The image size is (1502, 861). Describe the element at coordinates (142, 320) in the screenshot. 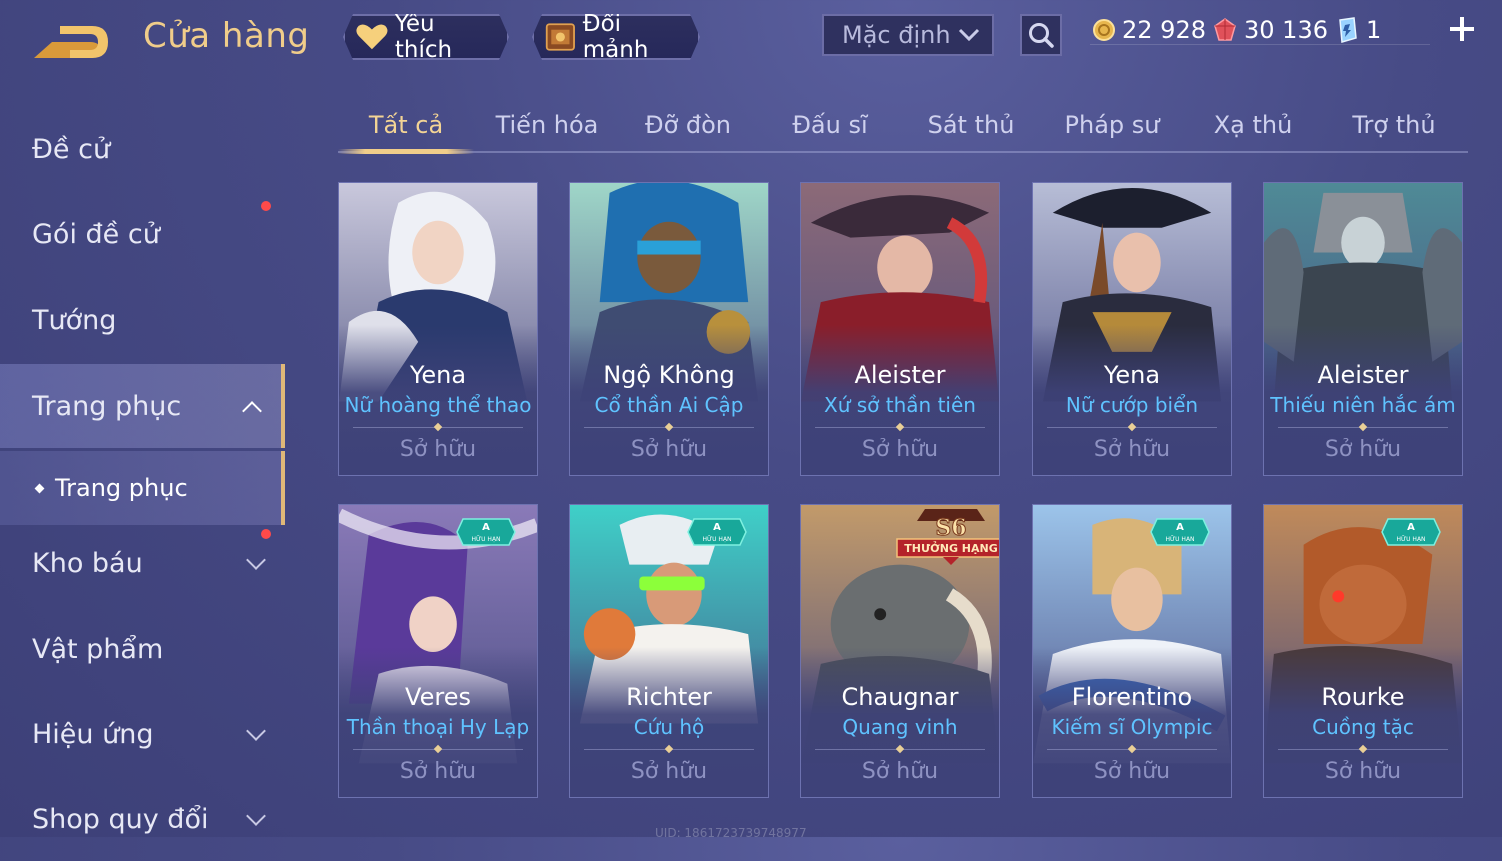

I see `sidebar-item-heroes: Tướng` at that location.